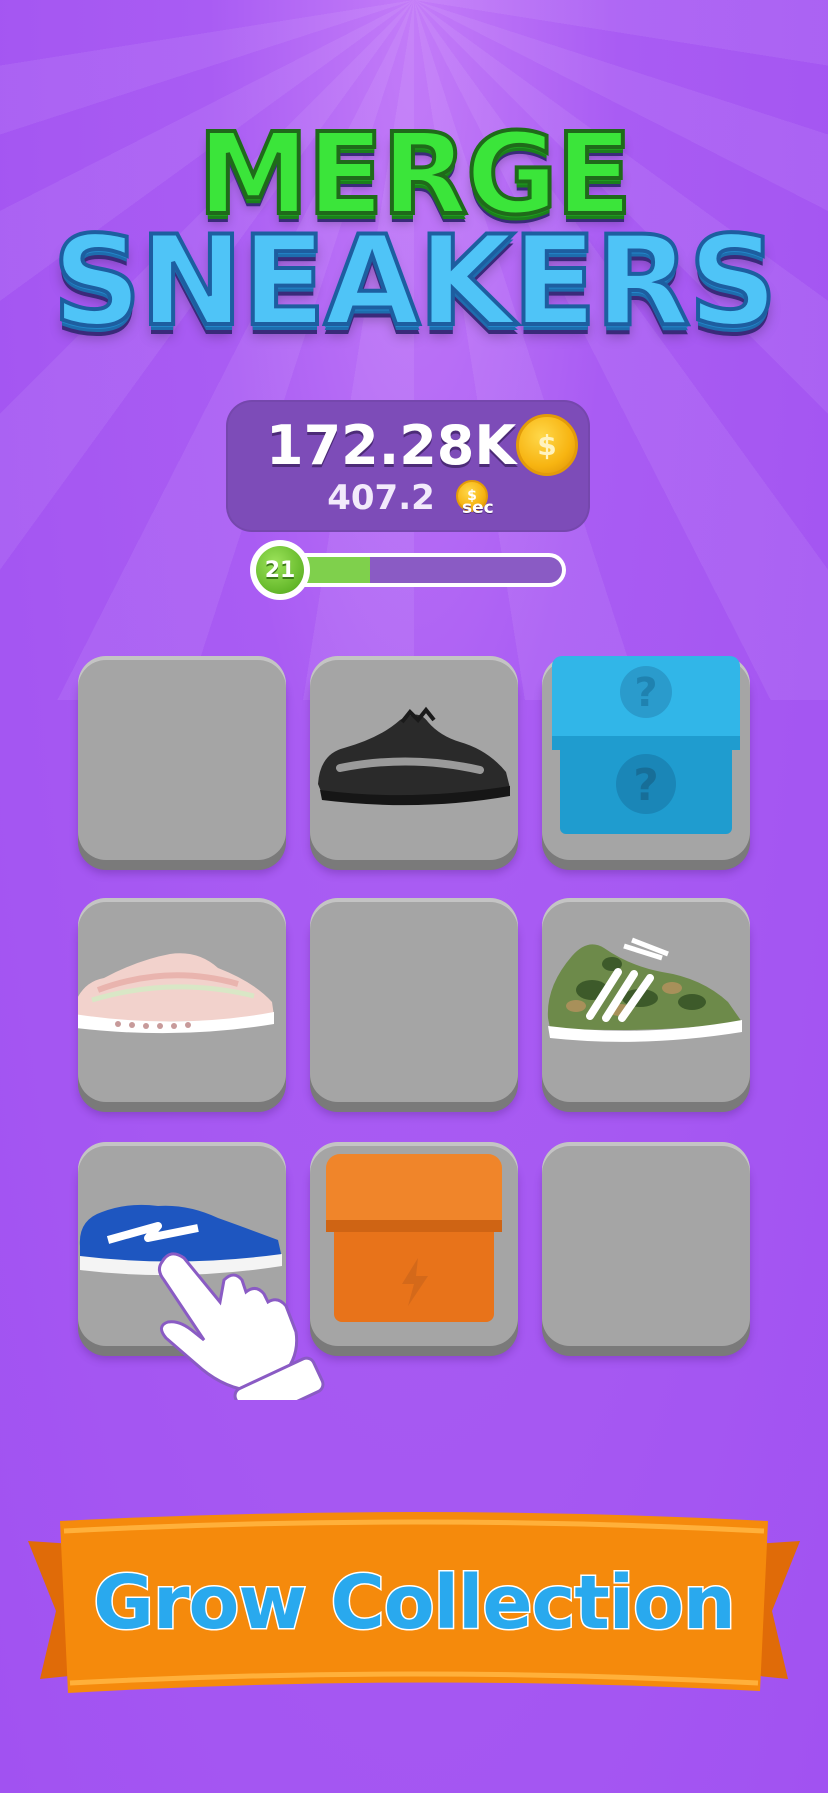  I want to click on grid-tile-lightning-box, so click(414, 1244).